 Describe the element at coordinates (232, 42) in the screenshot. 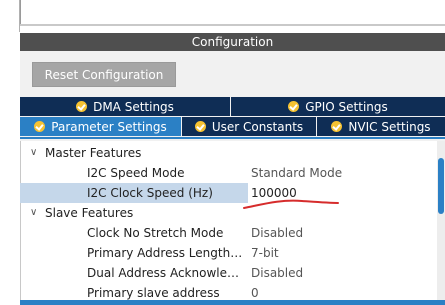

I see `configuration-header: Configuration` at that location.